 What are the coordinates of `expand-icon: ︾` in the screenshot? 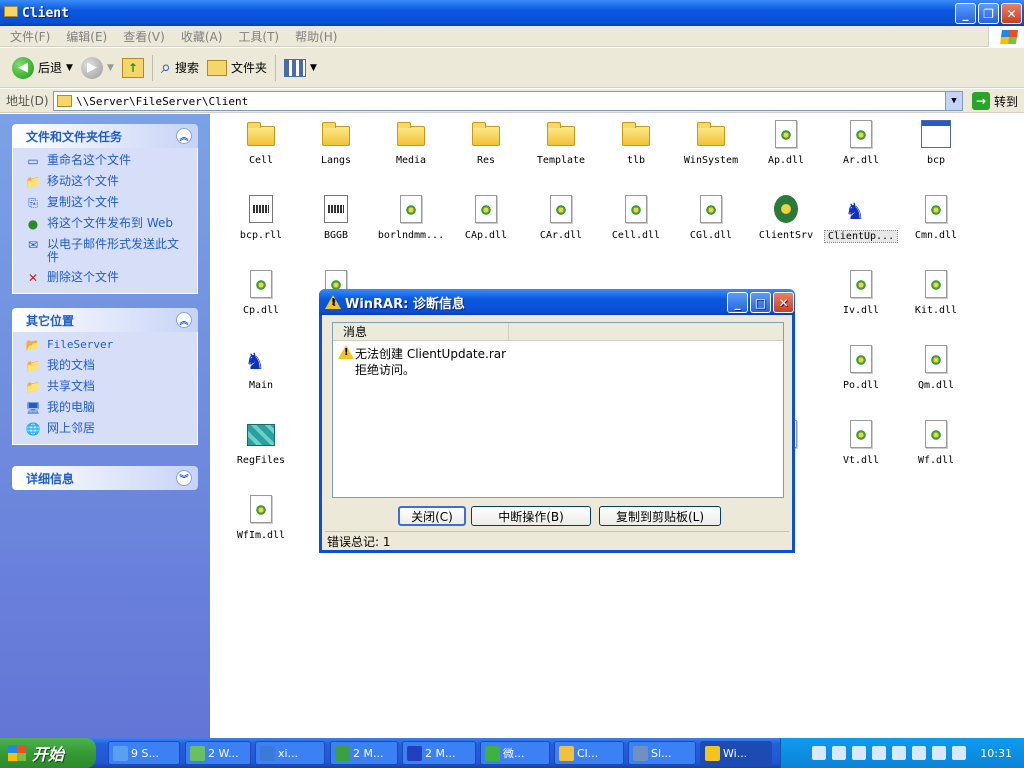 It's located at (184, 478).